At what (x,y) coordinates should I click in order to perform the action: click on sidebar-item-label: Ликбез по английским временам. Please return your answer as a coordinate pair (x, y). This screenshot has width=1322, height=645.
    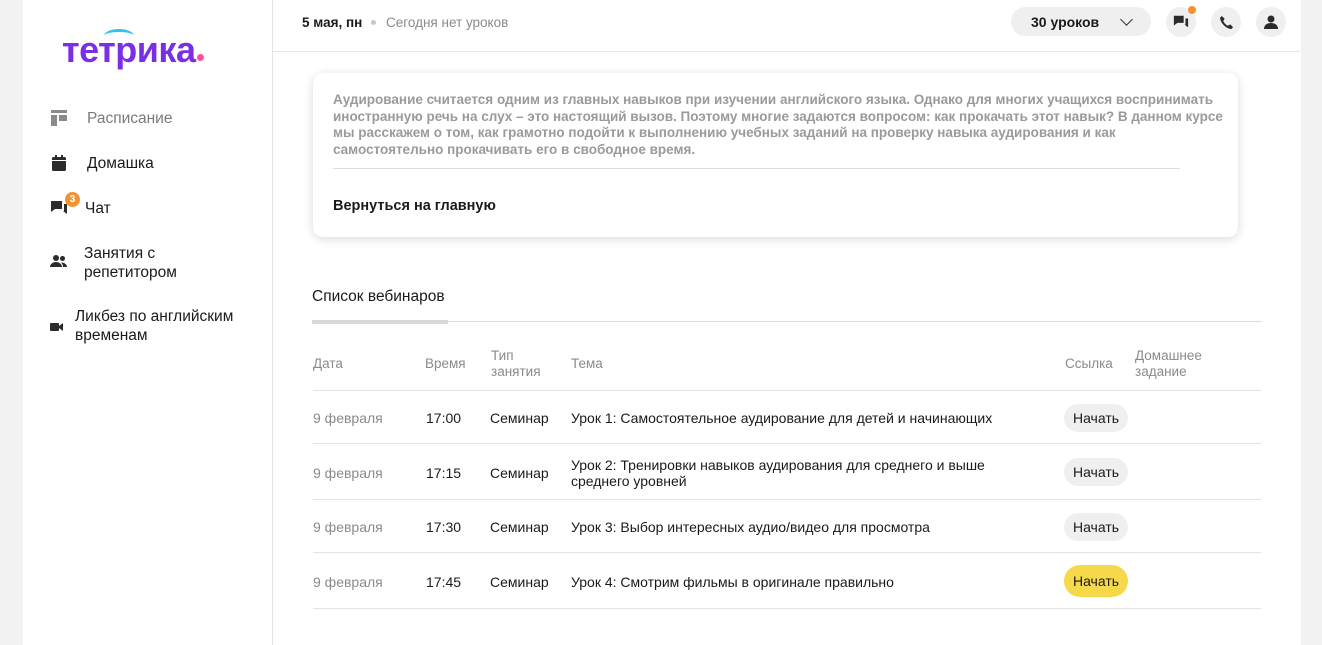
    Looking at the image, I should click on (154, 326).